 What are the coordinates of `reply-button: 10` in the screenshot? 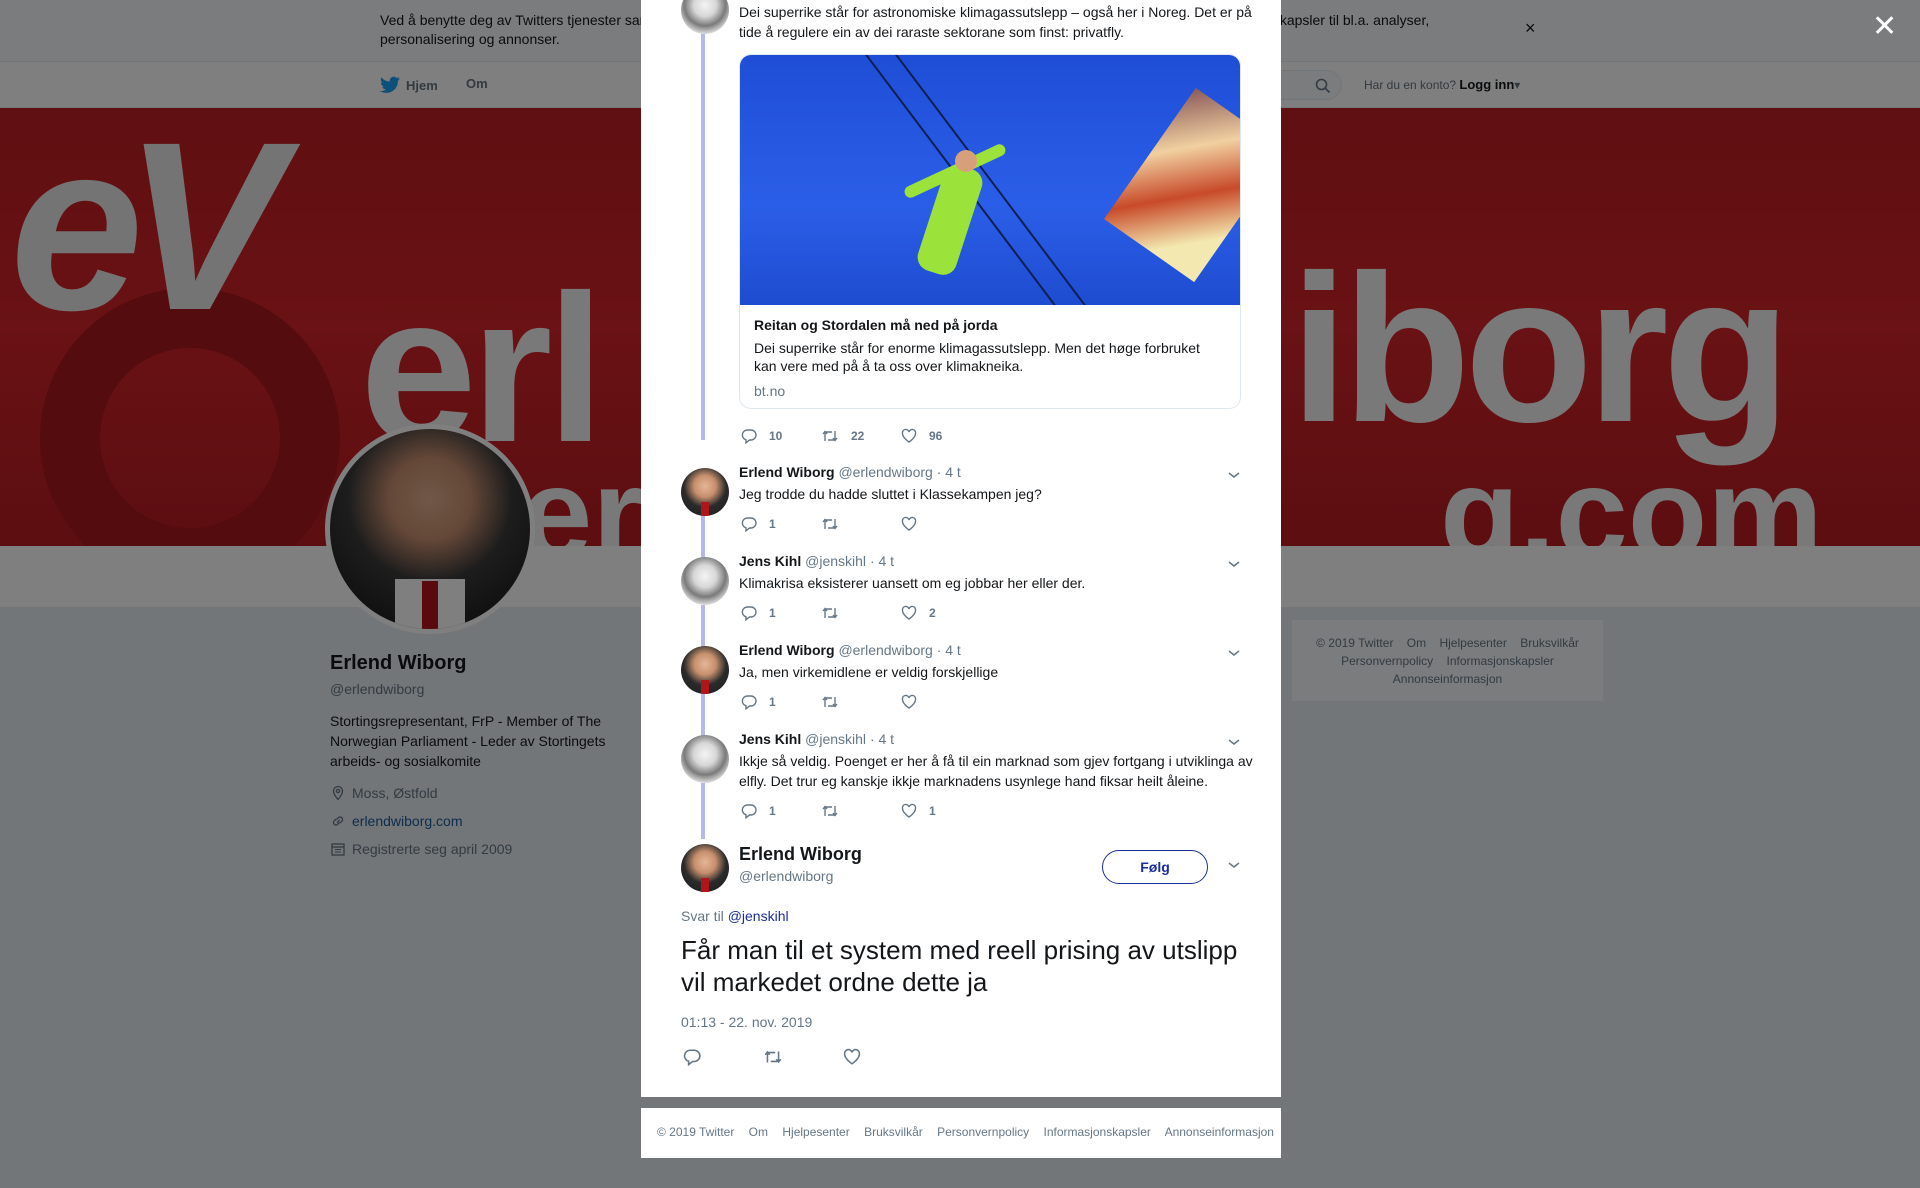 It's located at (781, 436).